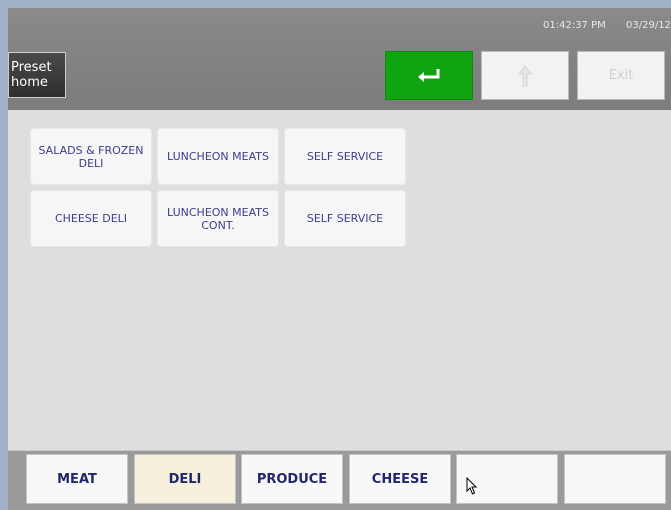 This screenshot has height=510, width=671. I want to click on clock-date: 03/29/12, so click(648, 25).